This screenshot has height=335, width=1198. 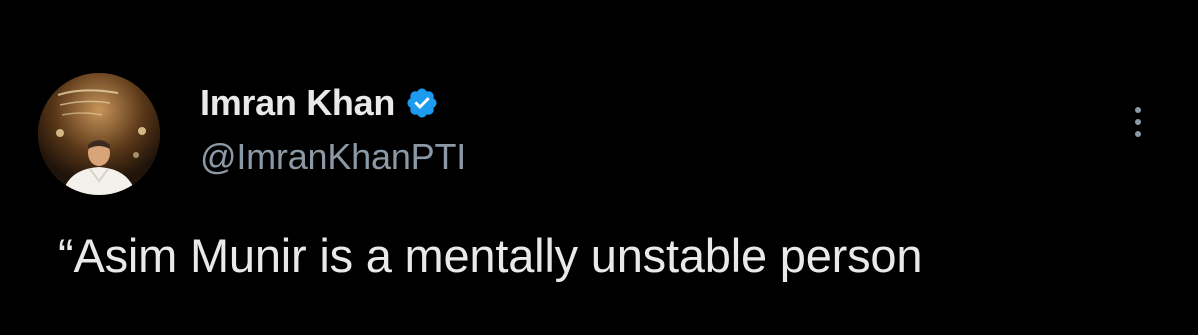 I want to click on avatar-image-icon, so click(x=99, y=134).